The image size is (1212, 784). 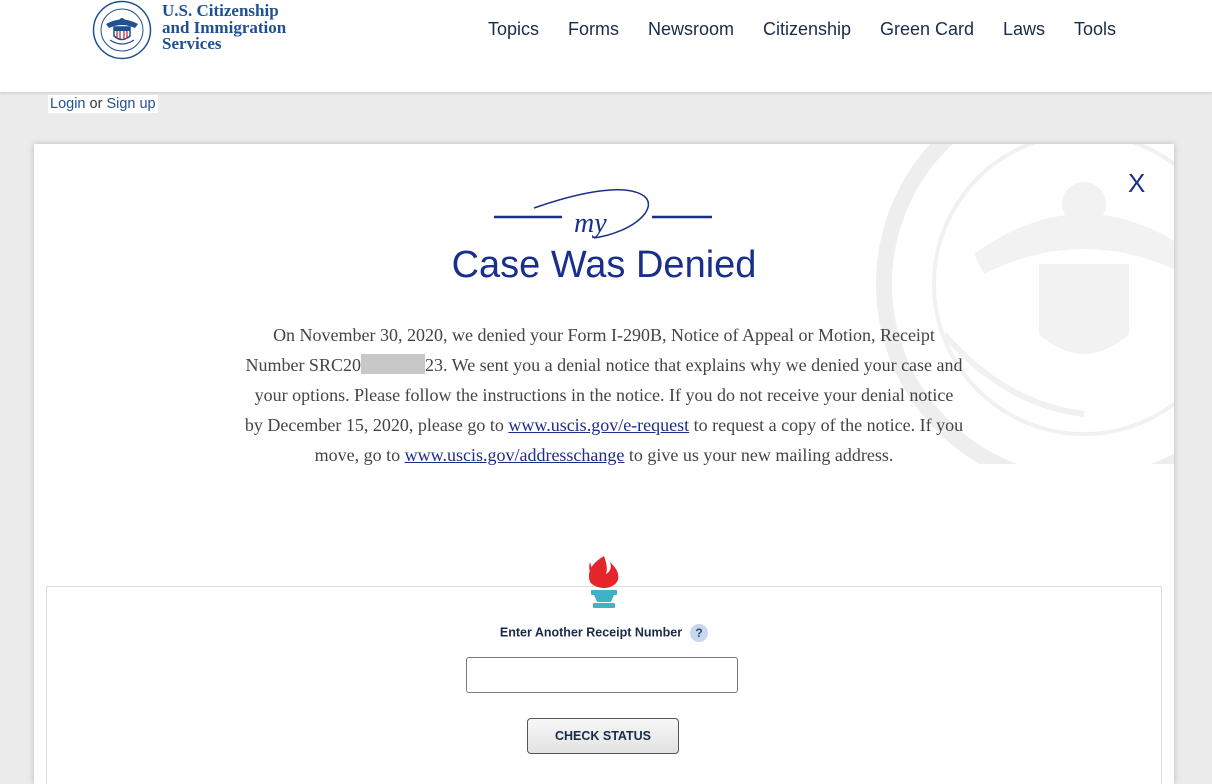 What do you see at coordinates (1095, 29) in the screenshot?
I see `nav-tools: Tools` at bounding box center [1095, 29].